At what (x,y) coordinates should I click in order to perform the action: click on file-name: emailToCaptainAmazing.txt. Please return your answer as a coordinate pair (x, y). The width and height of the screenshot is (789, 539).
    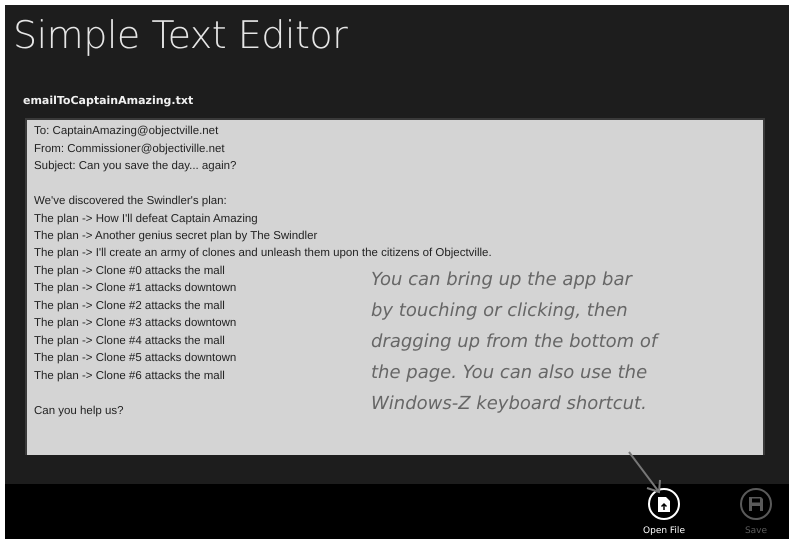
    Looking at the image, I should click on (108, 100).